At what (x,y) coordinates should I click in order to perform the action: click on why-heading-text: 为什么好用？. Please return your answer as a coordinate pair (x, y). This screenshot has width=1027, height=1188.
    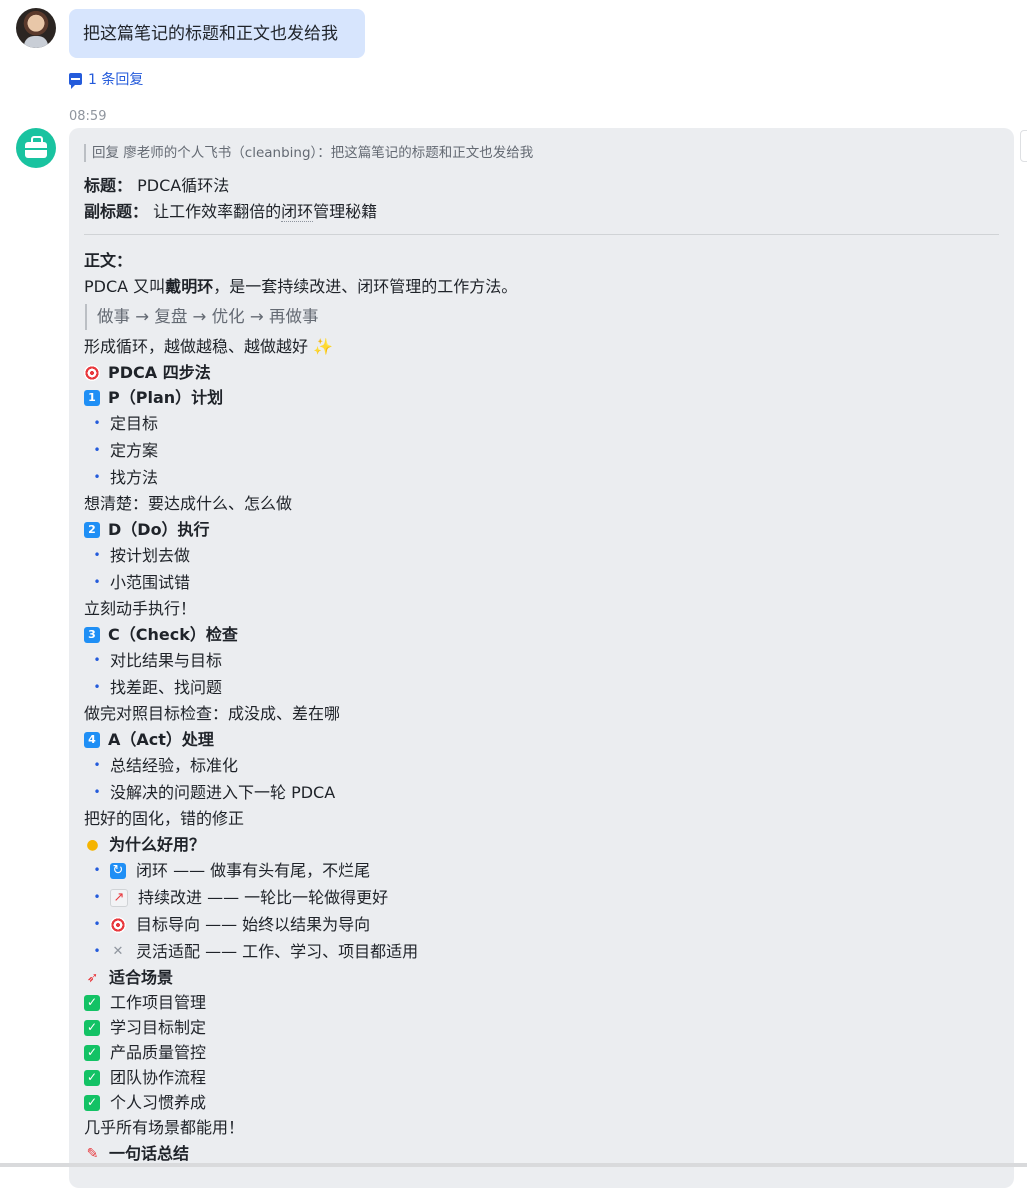
    Looking at the image, I should click on (157, 844).